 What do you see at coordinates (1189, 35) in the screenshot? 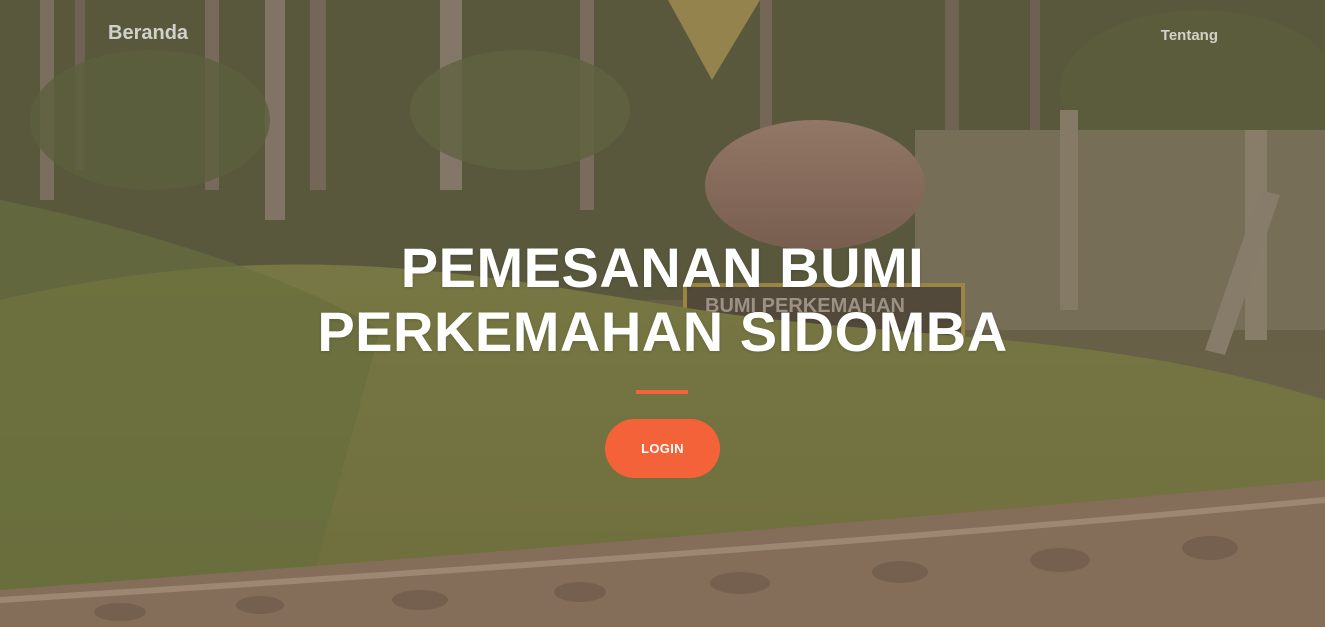
I see `nav-link-tentang: Tentang` at bounding box center [1189, 35].